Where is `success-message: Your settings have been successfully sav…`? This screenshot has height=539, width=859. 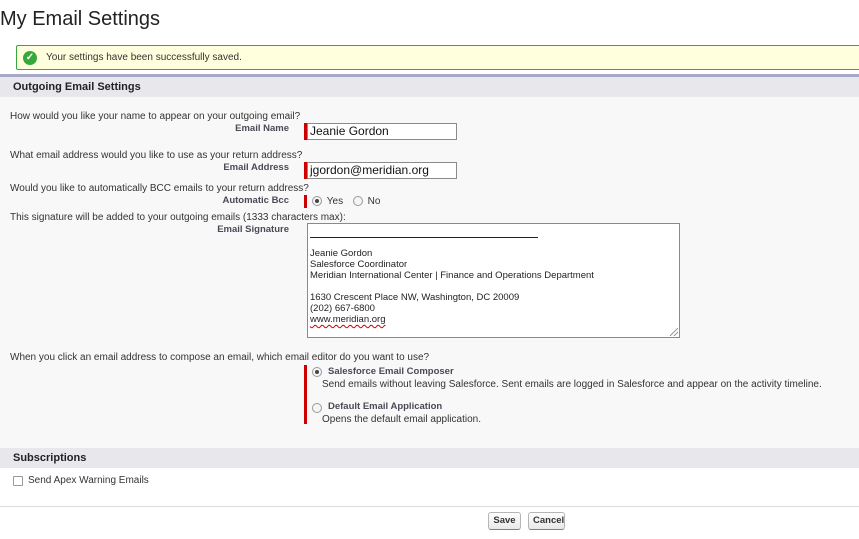 success-message: Your settings have been successfully sav… is located at coordinates (144, 57).